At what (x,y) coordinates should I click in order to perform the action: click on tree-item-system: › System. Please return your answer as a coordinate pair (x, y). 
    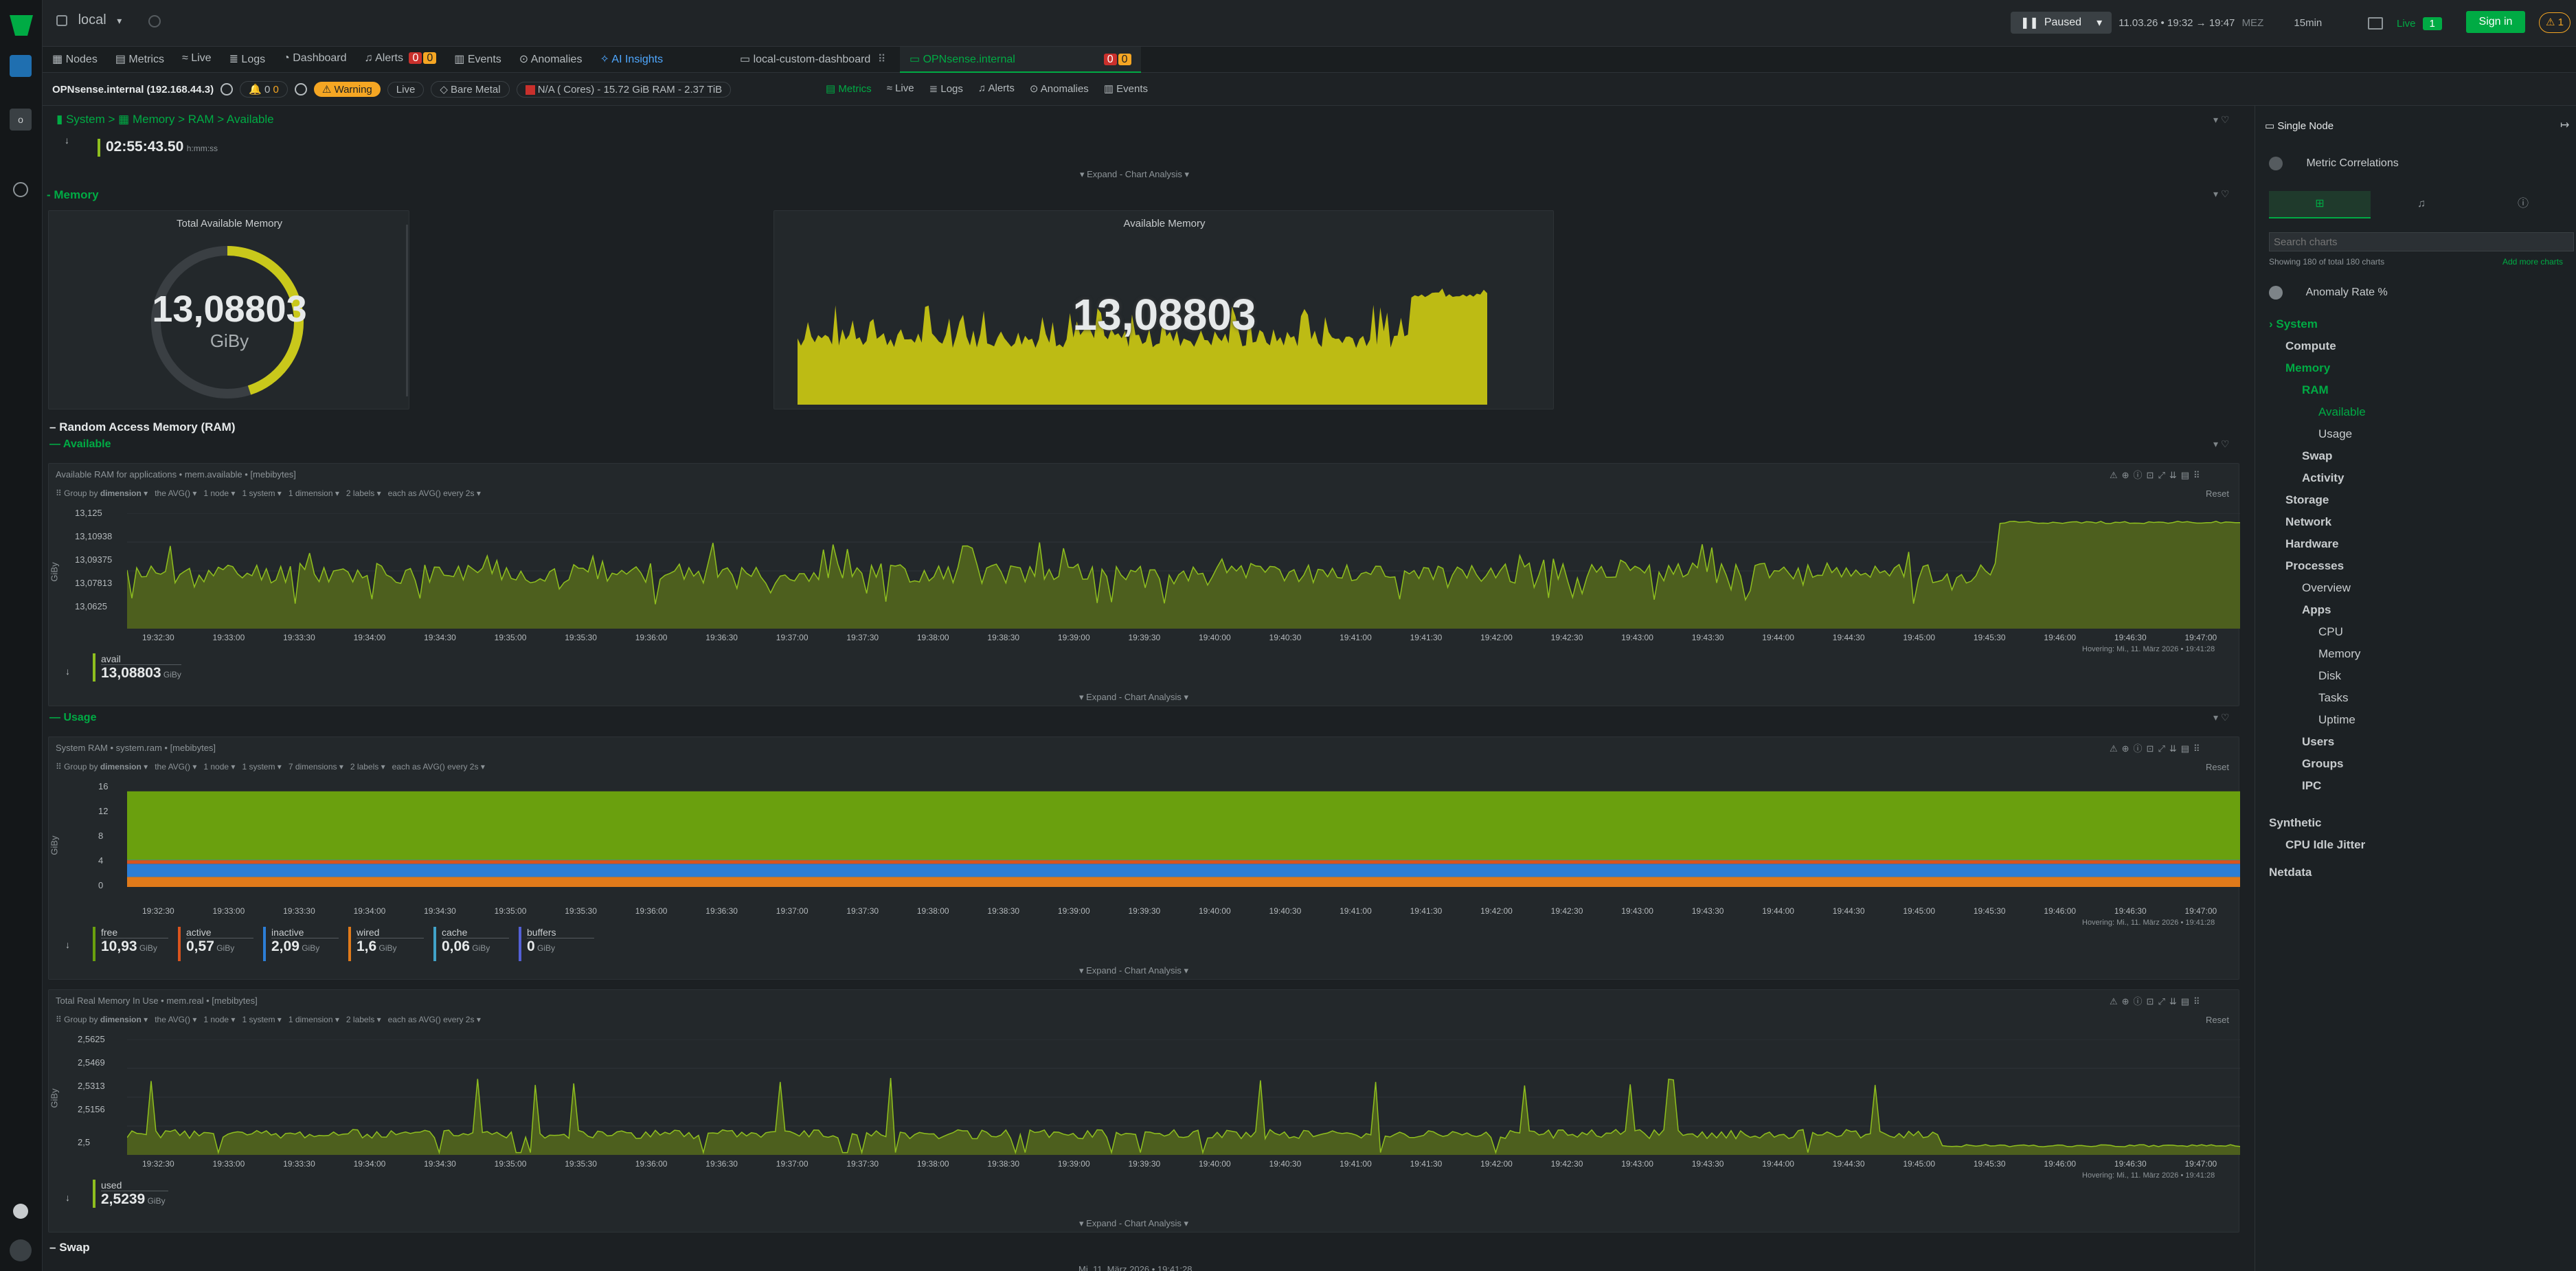
    Looking at the image, I should click on (2293, 324).